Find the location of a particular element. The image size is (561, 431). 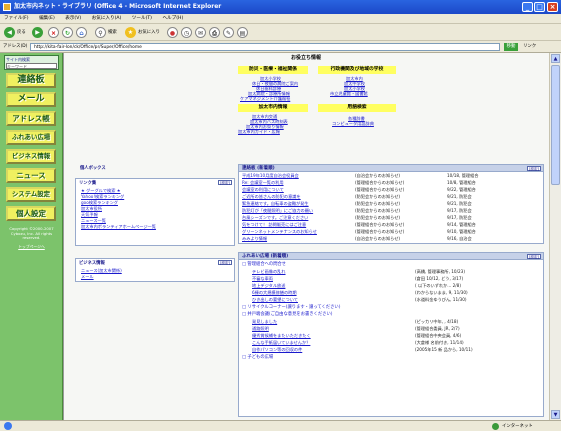

mail-icon: ✉ is located at coordinates (200, 32).